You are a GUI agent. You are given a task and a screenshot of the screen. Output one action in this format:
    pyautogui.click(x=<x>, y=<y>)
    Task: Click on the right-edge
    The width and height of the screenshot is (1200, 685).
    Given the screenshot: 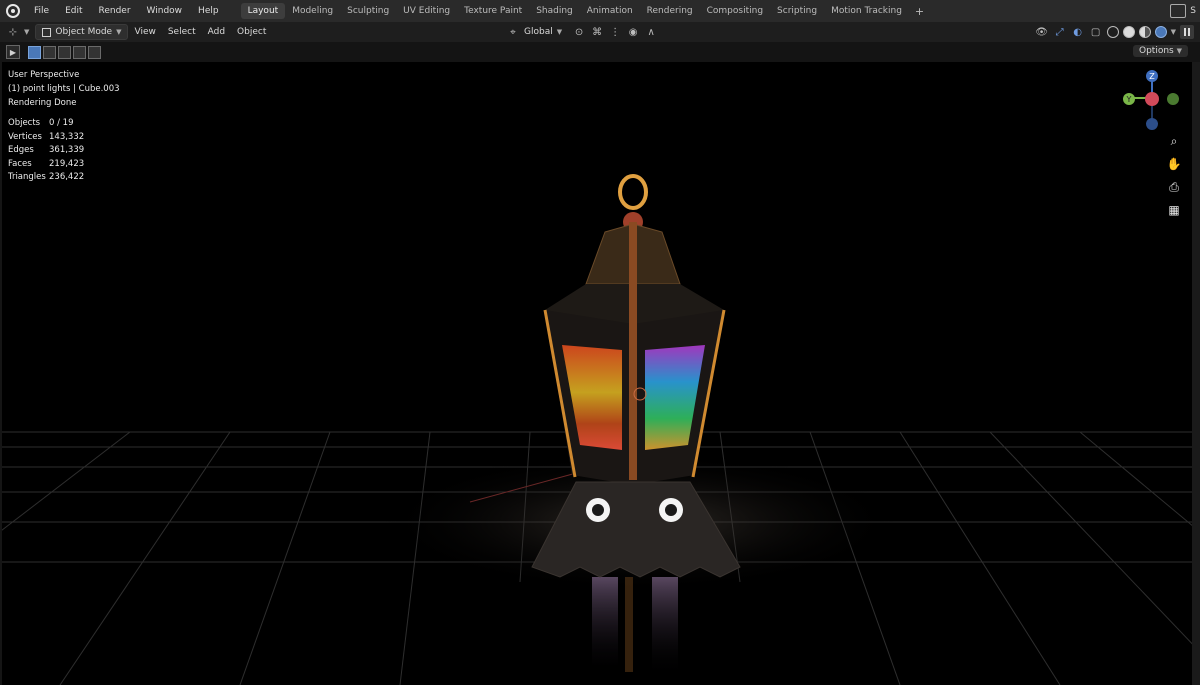 What is the action you would take?
    pyautogui.click(x=1196, y=373)
    